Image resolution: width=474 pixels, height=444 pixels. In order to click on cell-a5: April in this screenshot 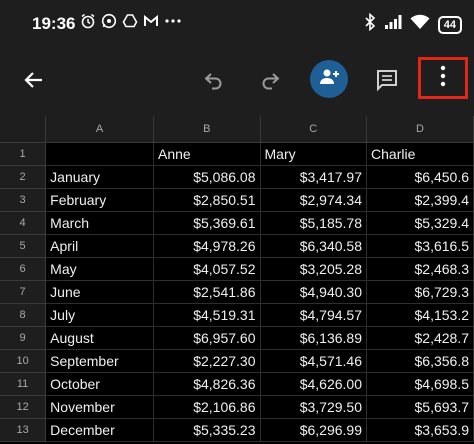, I will do `click(100, 246)`.